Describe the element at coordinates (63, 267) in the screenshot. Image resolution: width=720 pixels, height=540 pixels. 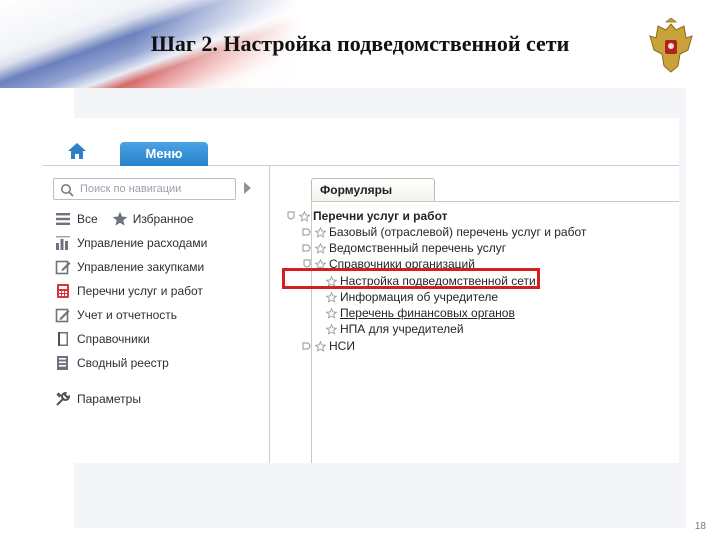
I see `edit-doc-icon` at that location.